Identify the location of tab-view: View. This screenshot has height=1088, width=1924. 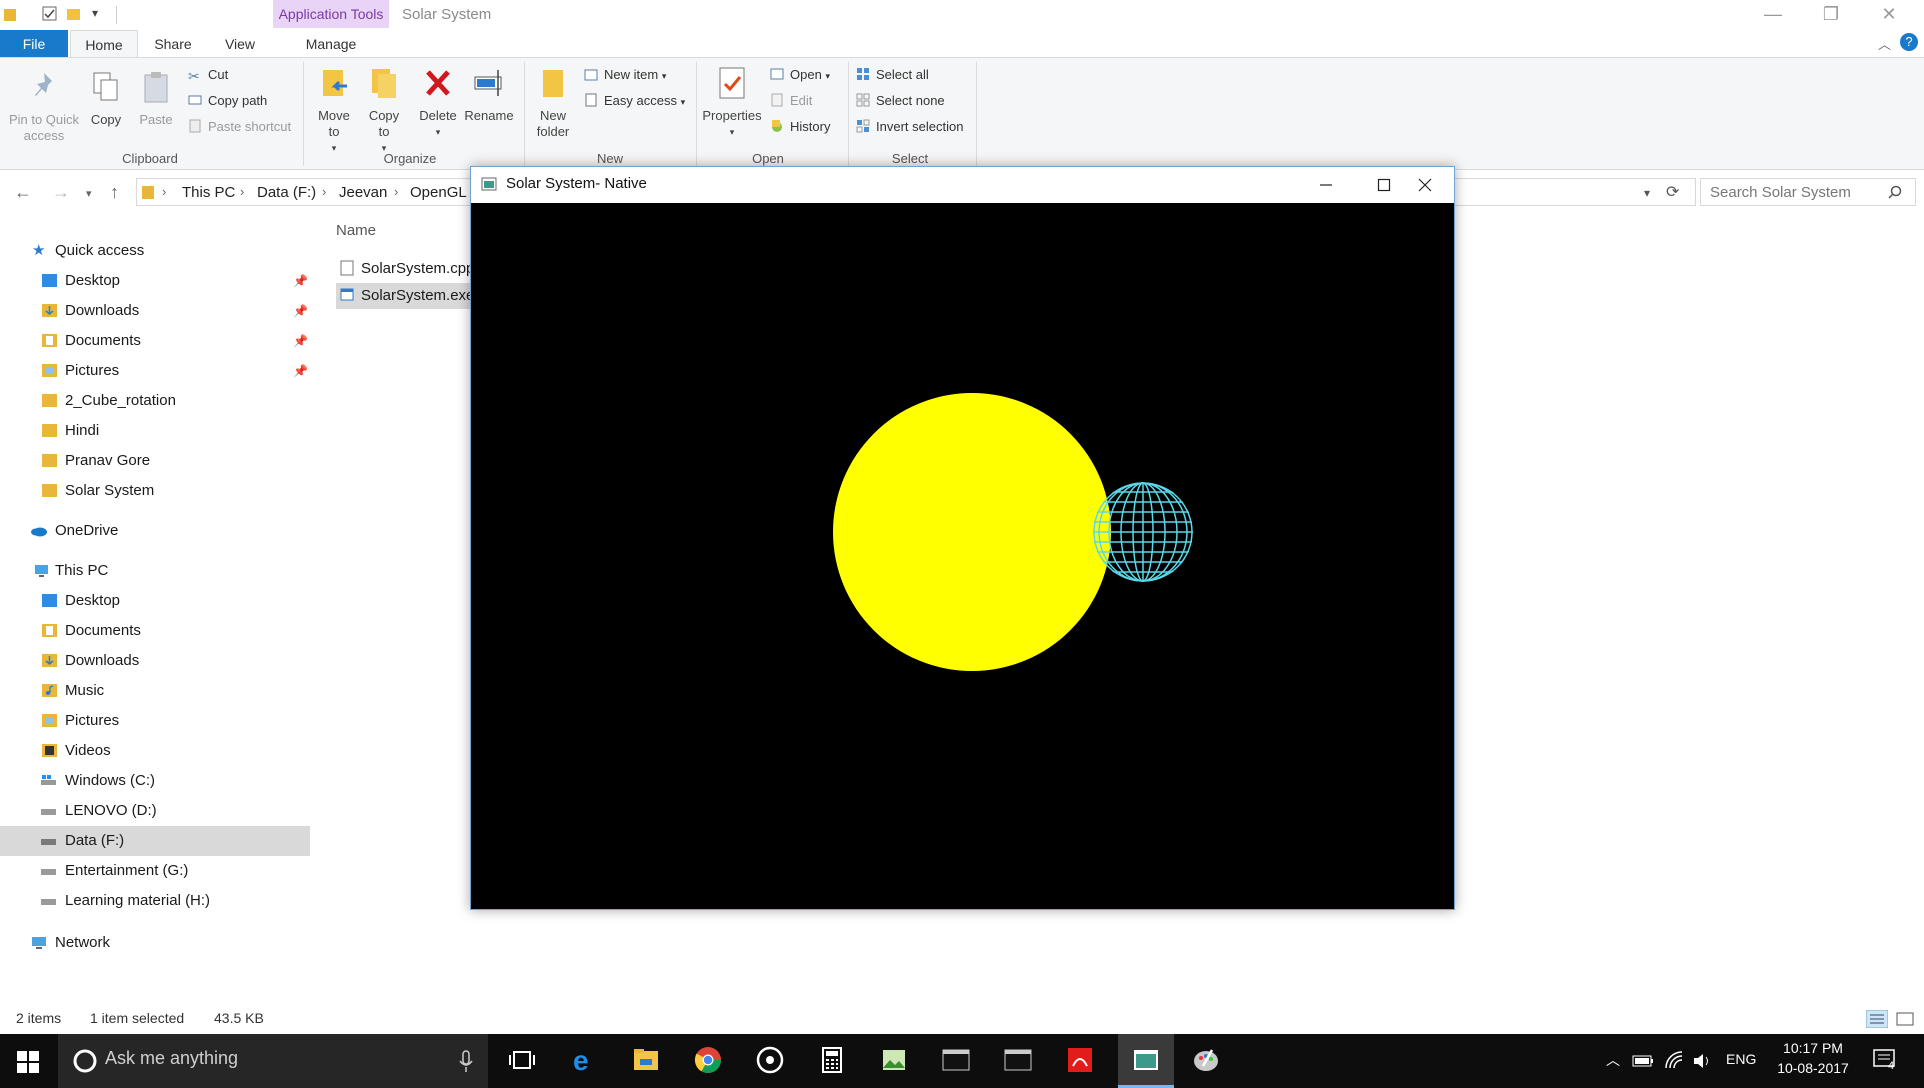
(240, 44).